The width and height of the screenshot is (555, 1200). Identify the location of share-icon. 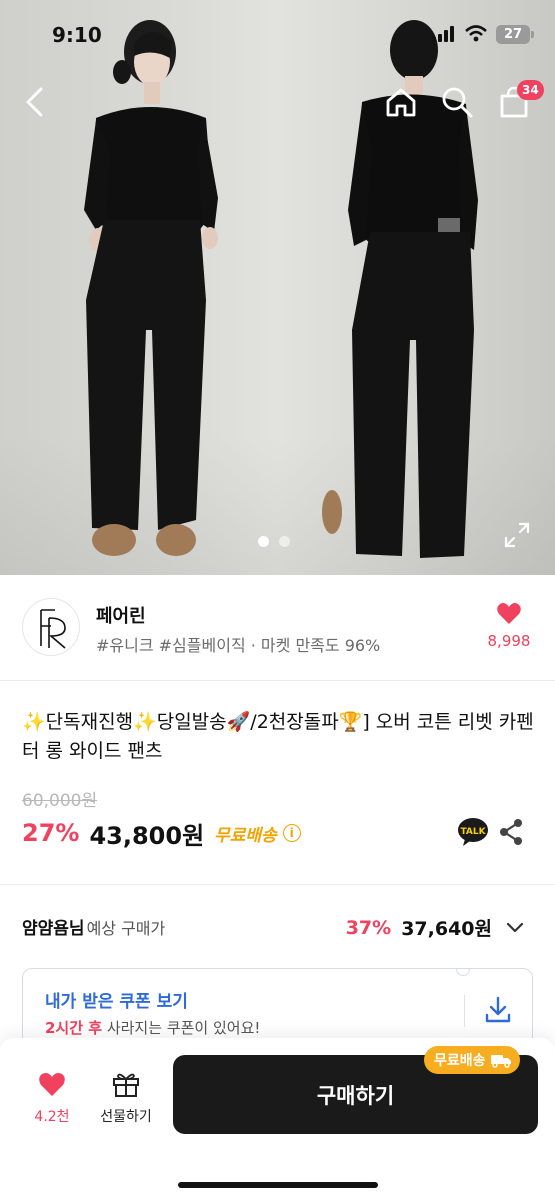
(511, 832).